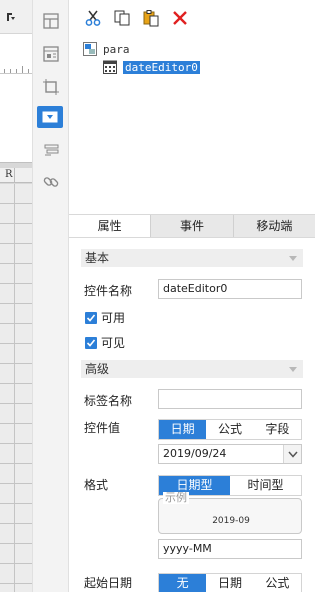  What do you see at coordinates (230, 549) in the screenshot?
I see `format-pattern-input: yyyy-MM` at bounding box center [230, 549].